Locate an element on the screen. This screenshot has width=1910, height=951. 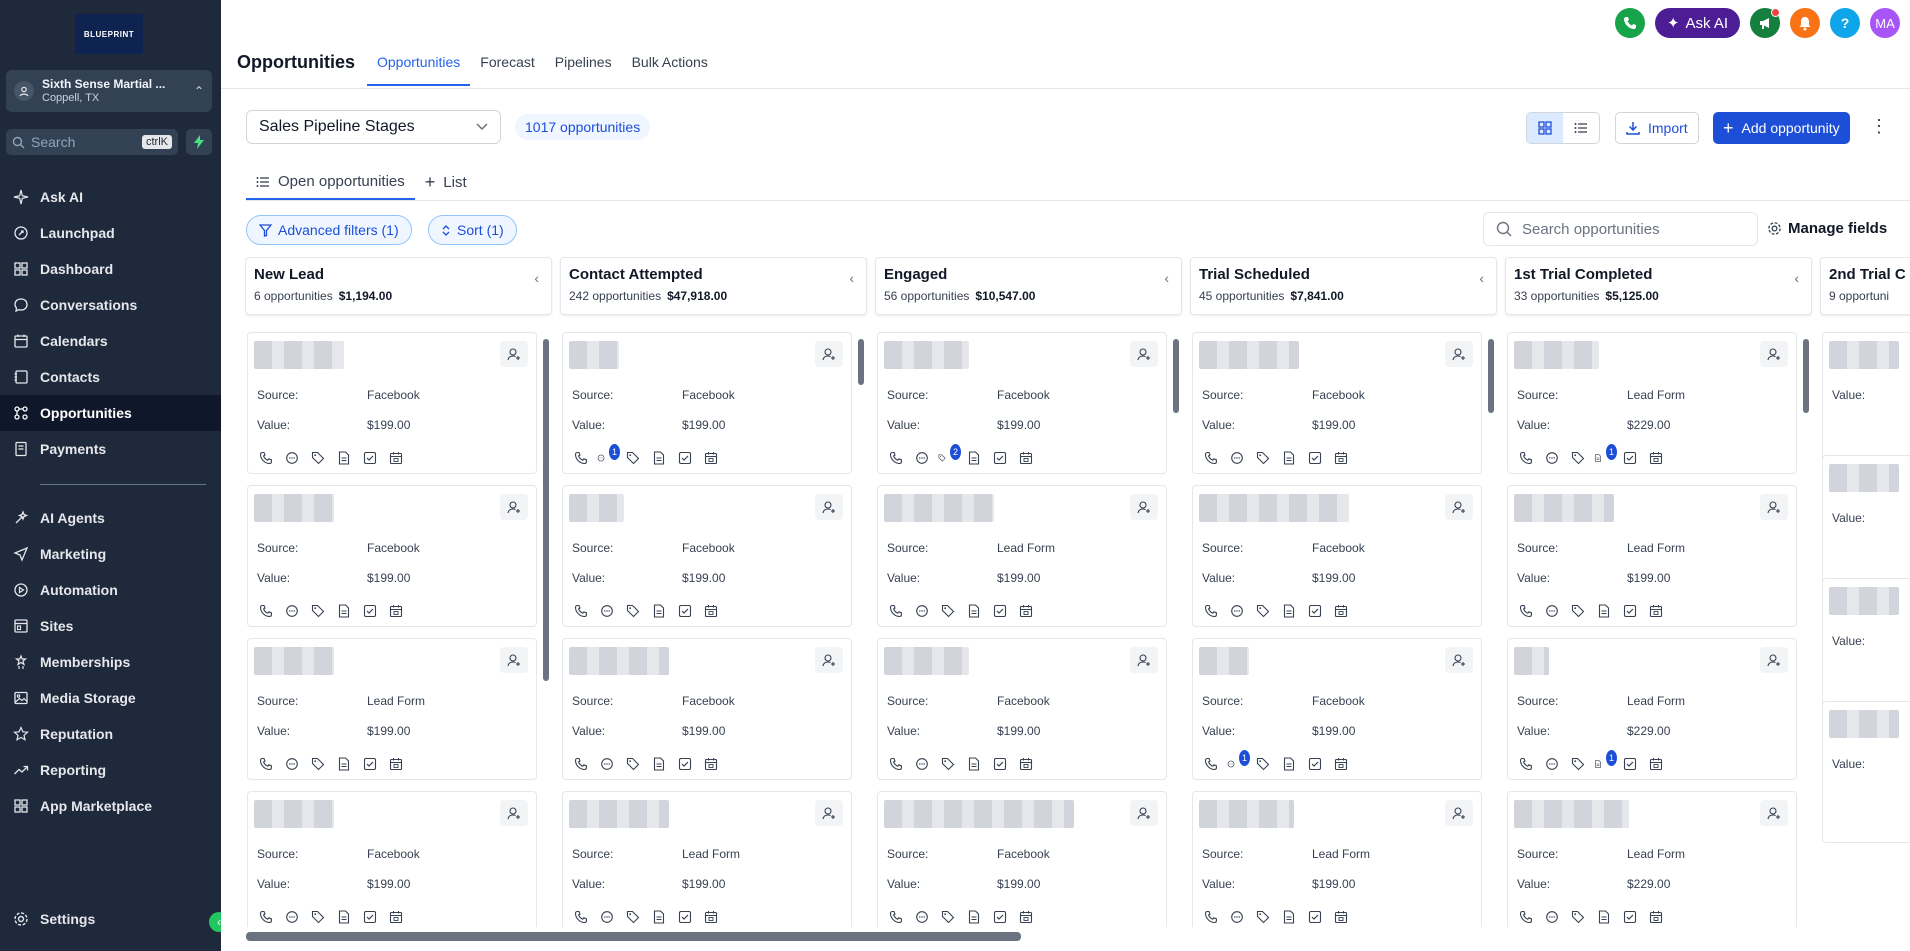
sidebar-item-opportunities: Opportunities is located at coordinates (110, 413).